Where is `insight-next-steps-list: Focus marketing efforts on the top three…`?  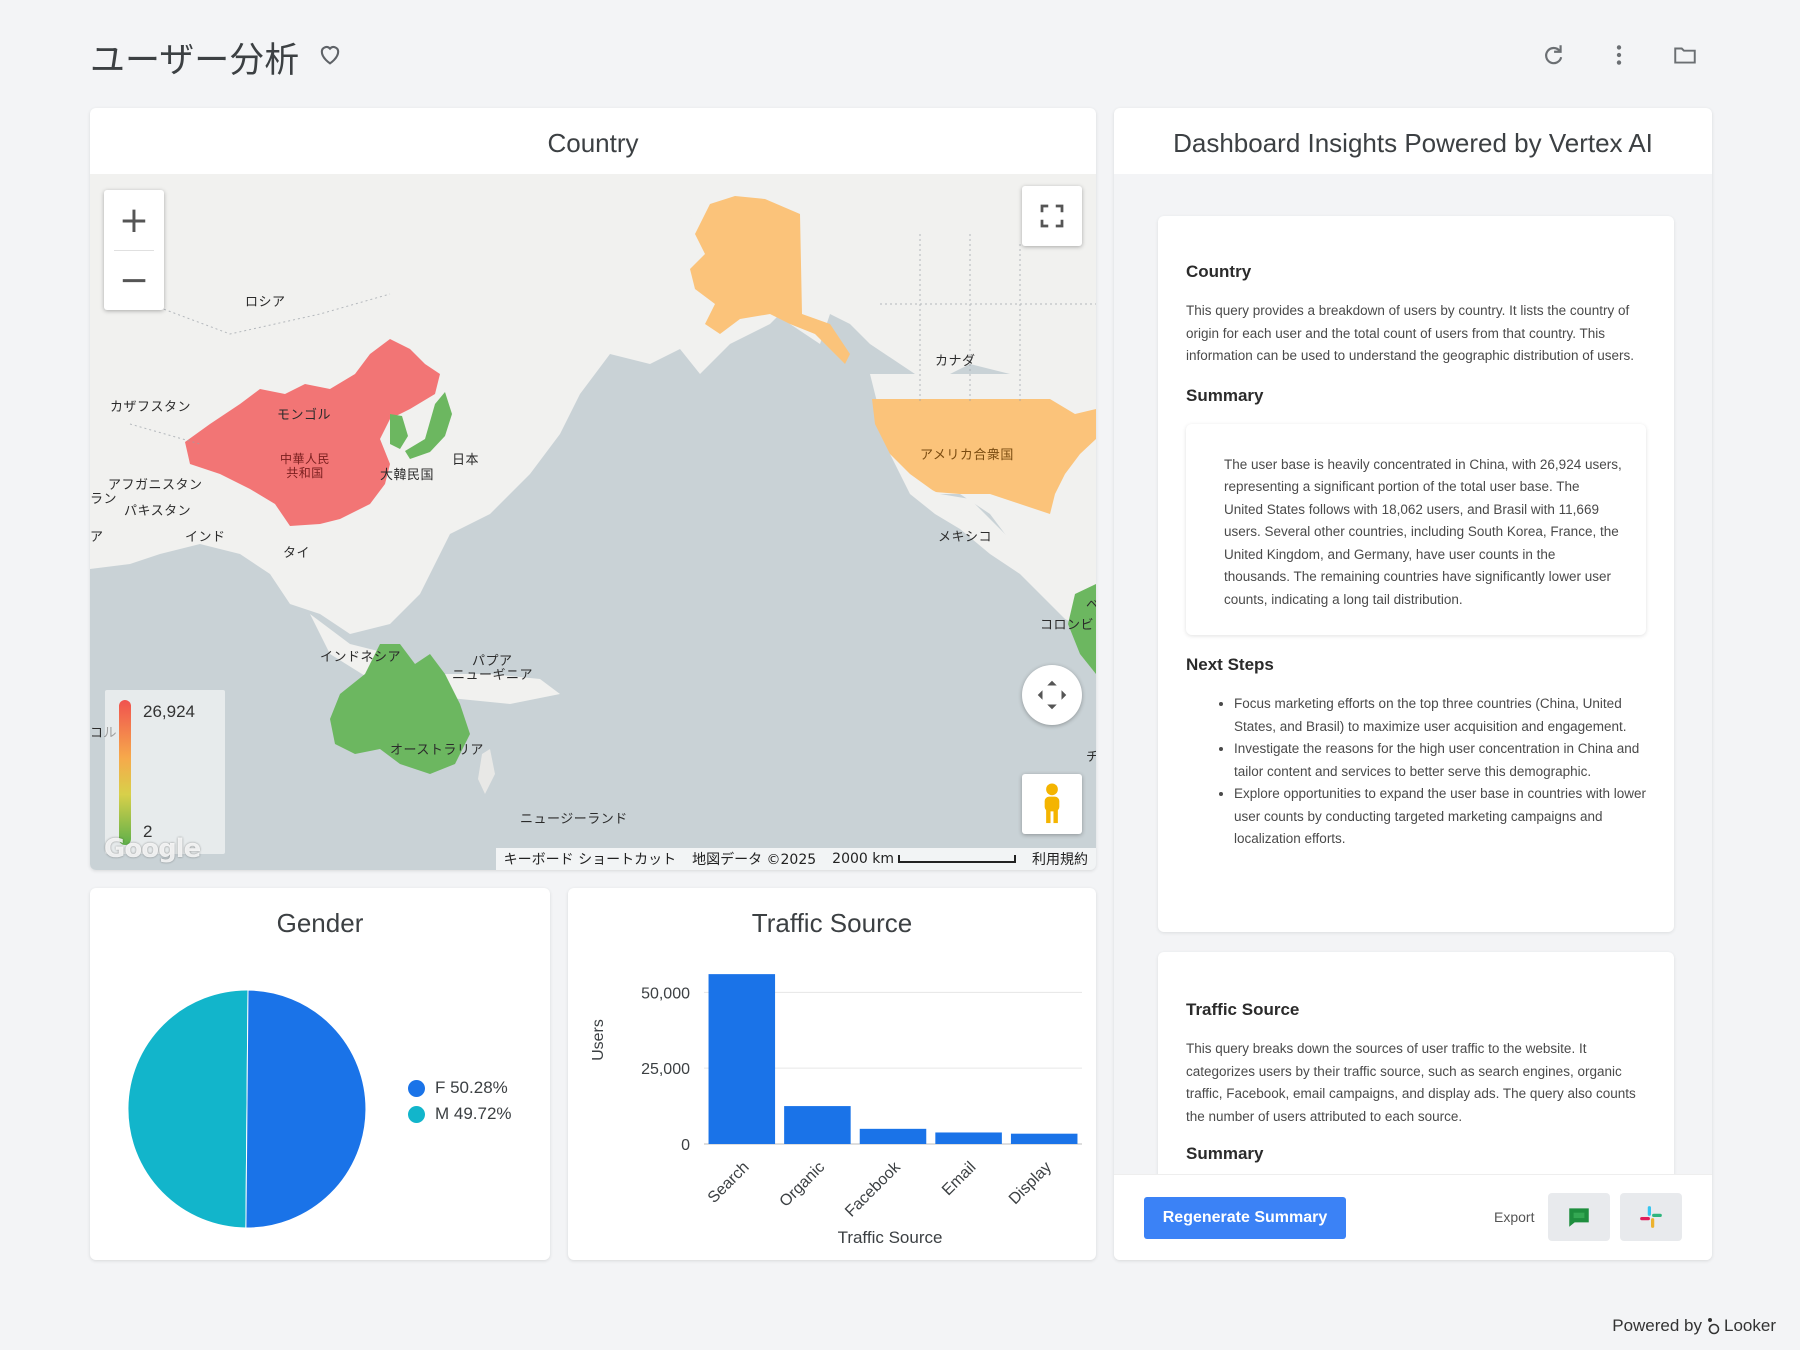 insight-next-steps-list: Focus marketing efforts on the top three… is located at coordinates (1416, 772).